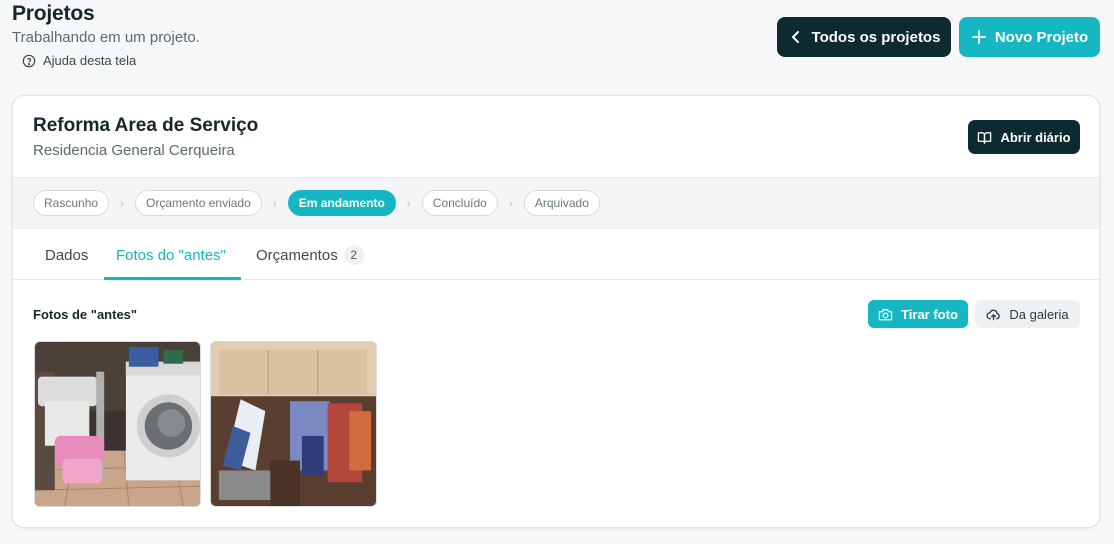 The height and width of the screenshot is (544, 1114). Describe the element at coordinates (172, 278) in the screenshot. I see `active-tab-indicator` at that location.